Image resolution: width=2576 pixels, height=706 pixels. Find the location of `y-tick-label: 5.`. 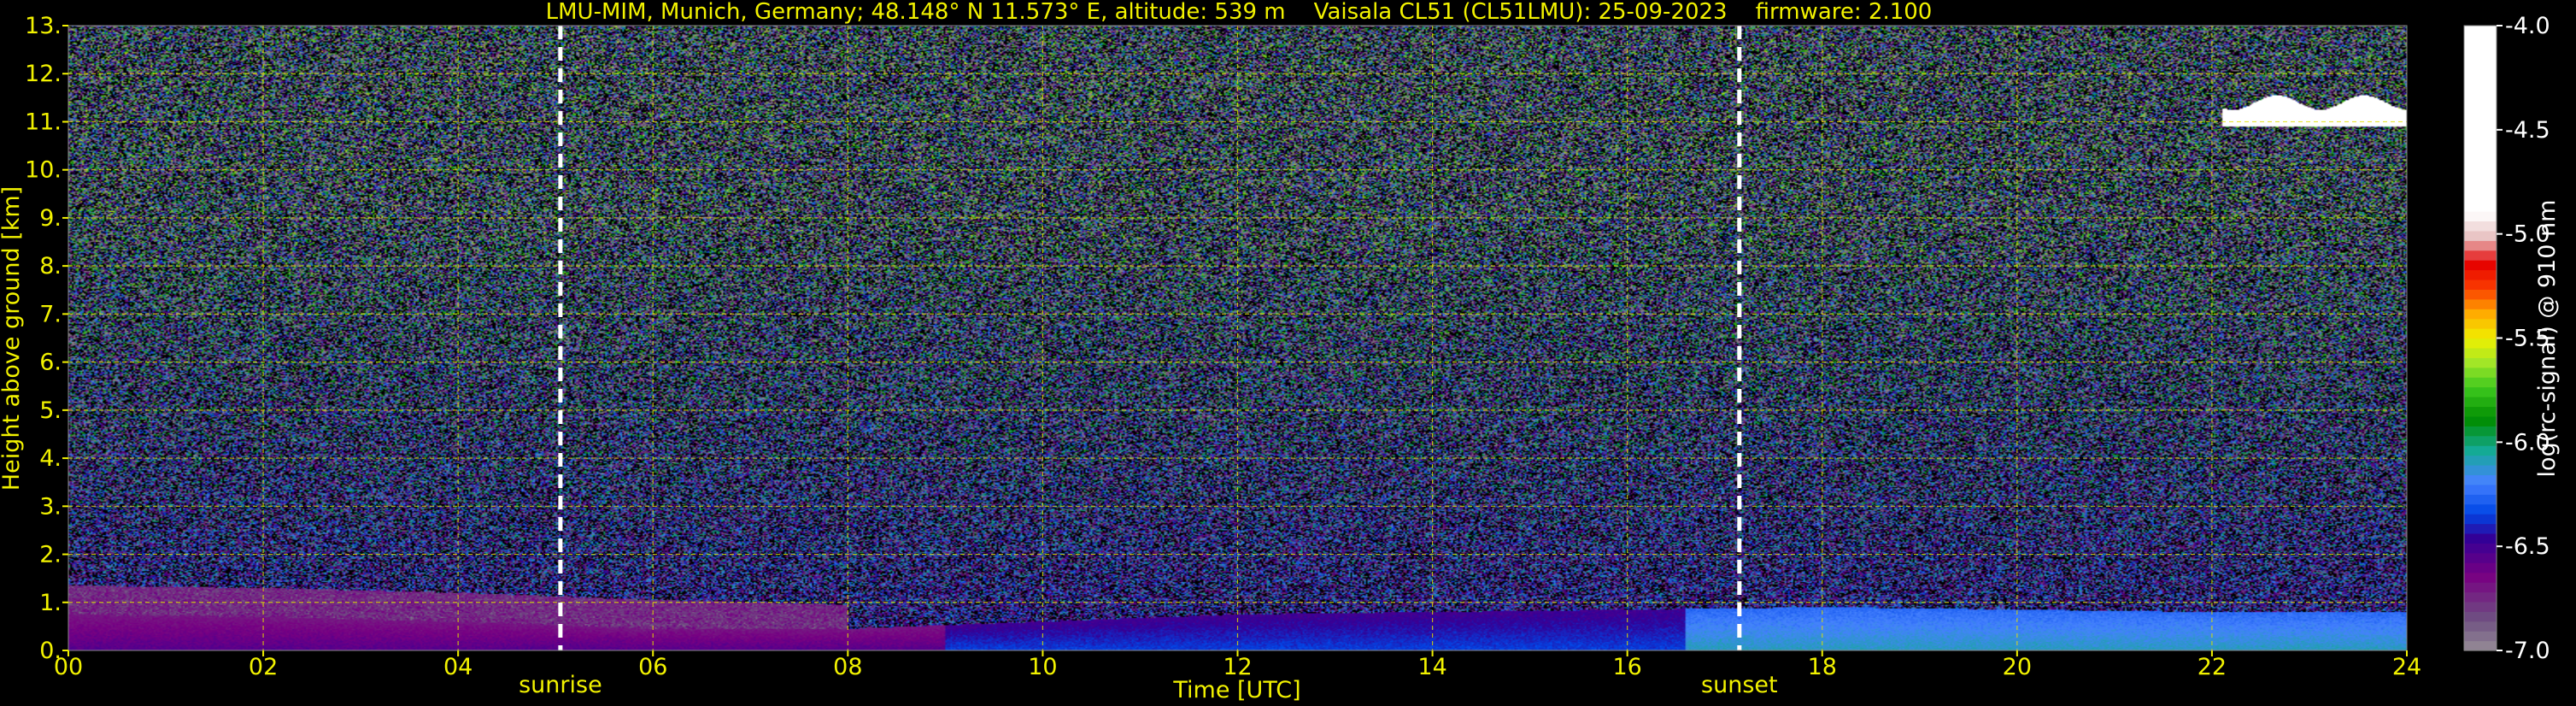

y-tick-label: 5. is located at coordinates (50, 410).